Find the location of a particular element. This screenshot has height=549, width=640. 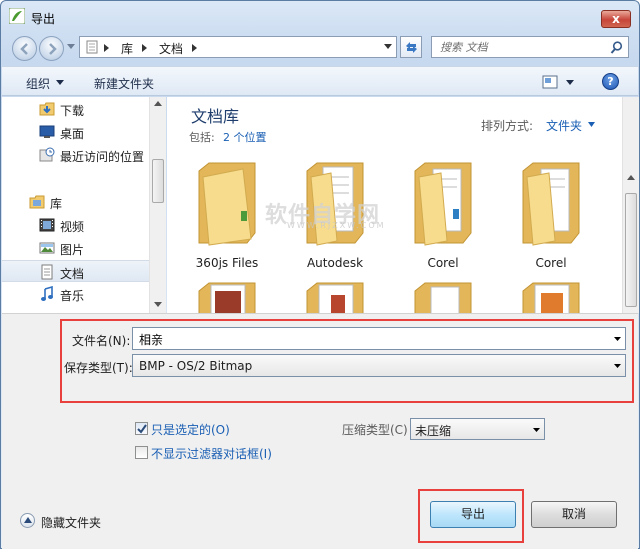

address-history-chevron-down-icon is located at coordinates (388, 47).